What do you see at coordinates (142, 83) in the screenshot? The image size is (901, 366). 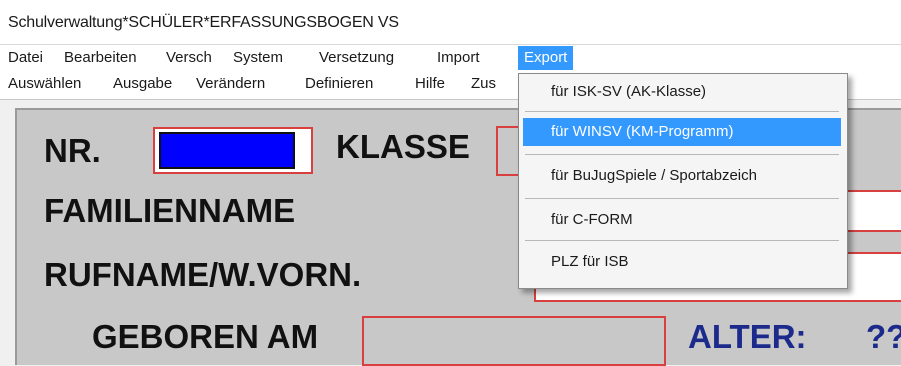 I see `menu-ausgabe: Ausgabe` at bounding box center [142, 83].